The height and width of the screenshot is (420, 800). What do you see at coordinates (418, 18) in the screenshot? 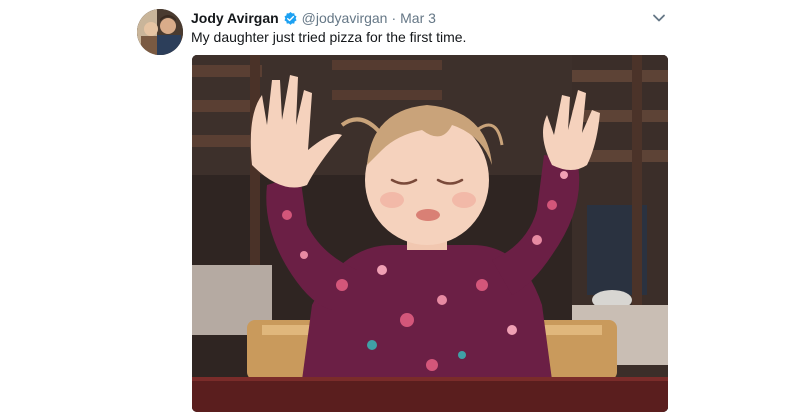
I see `tweet-date: Mar 3` at bounding box center [418, 18].